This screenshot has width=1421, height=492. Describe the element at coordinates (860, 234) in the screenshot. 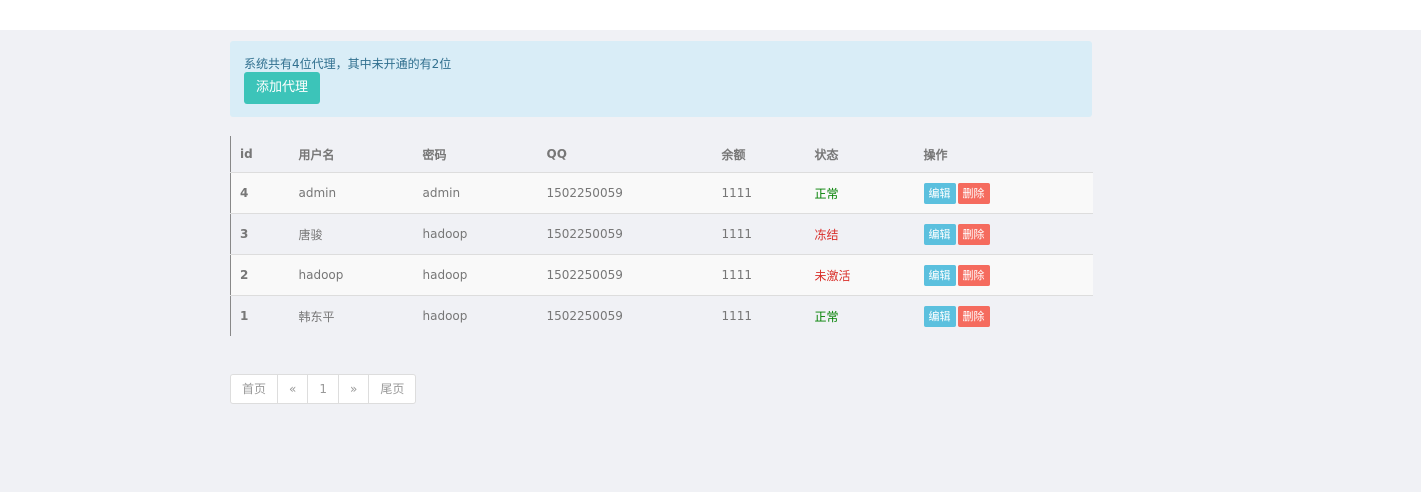

I see `cell-status: 冻结` at that location.